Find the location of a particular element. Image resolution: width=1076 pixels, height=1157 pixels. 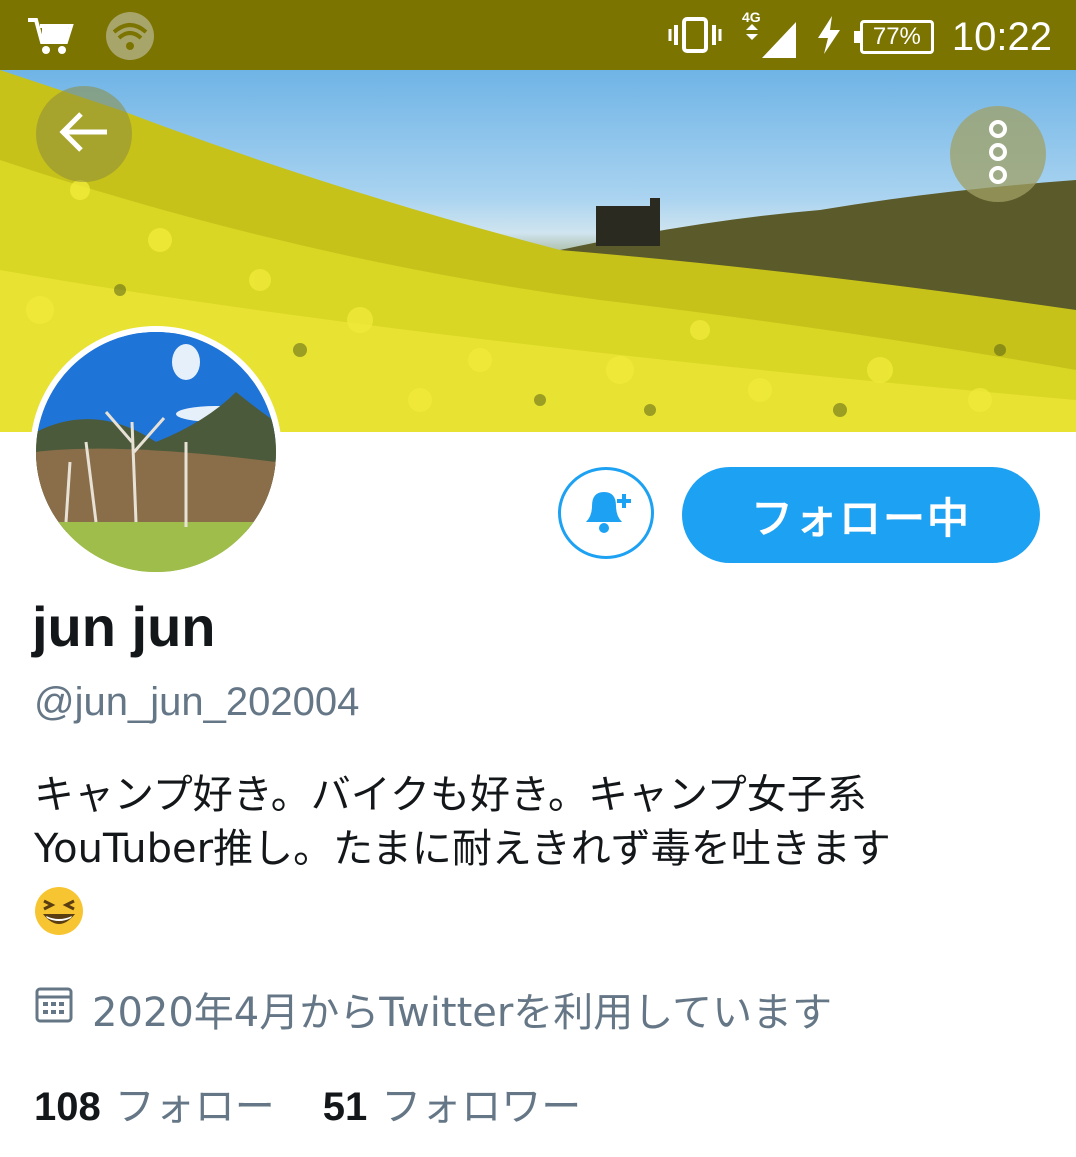

battery-icon: 77% is located at coordinates (893, 37).